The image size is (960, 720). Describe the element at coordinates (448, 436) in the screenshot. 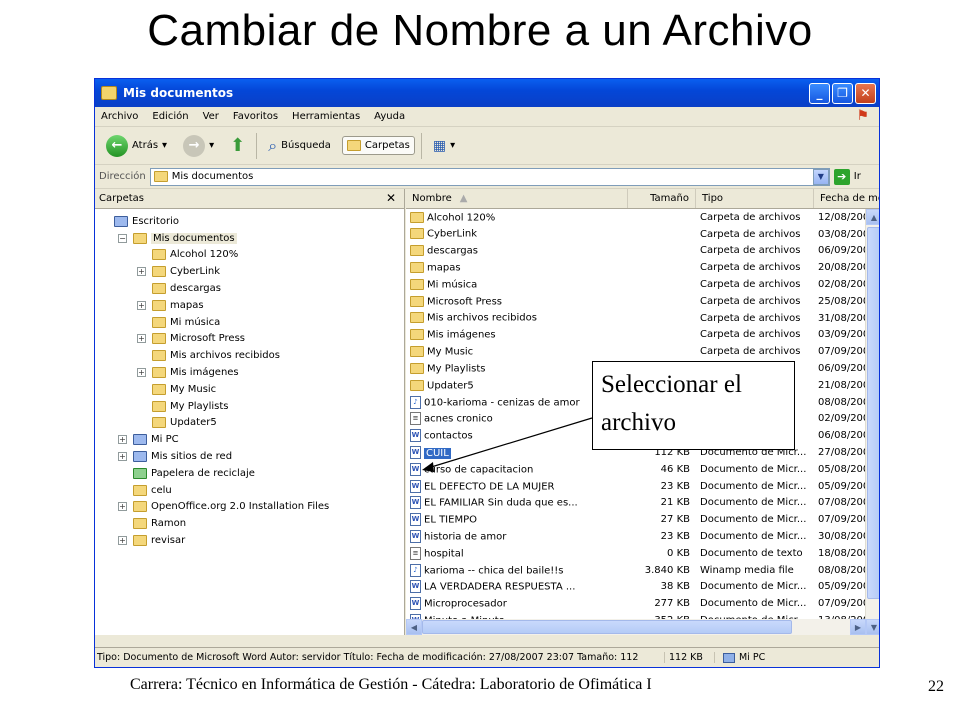

I see `file-name: contactos` at that location.